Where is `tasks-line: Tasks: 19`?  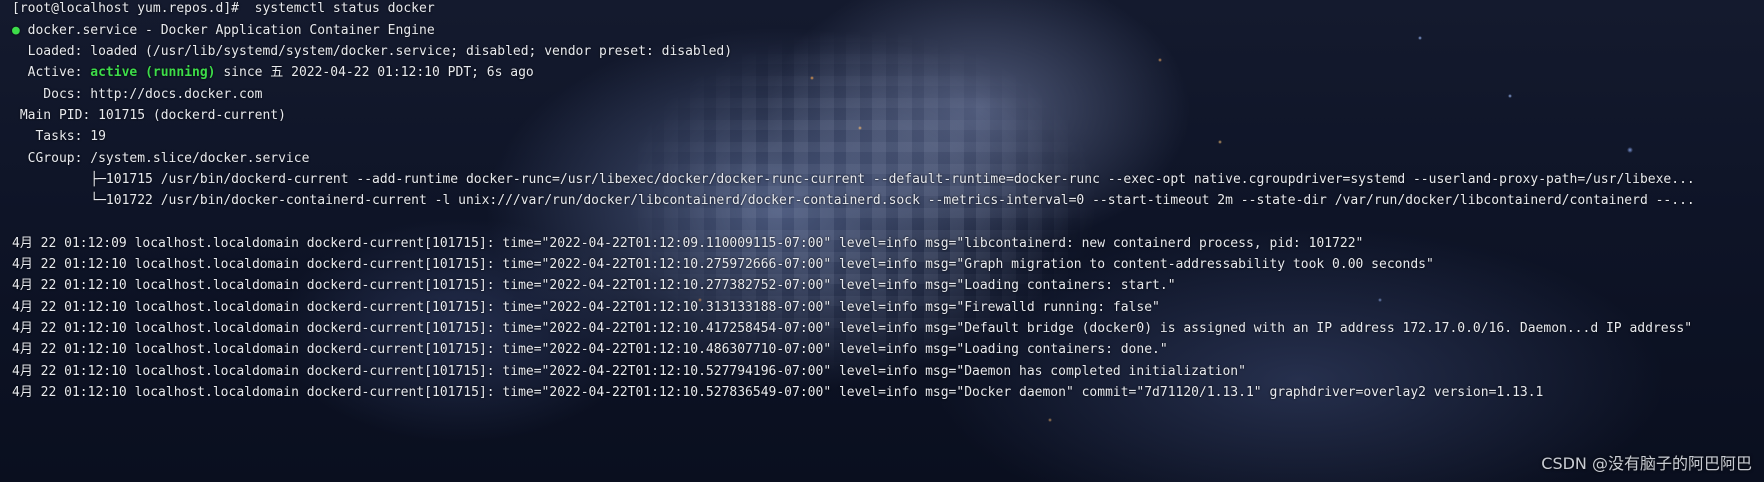
tasks-line: Tasks: 19 is located at coordinates (59, 136).